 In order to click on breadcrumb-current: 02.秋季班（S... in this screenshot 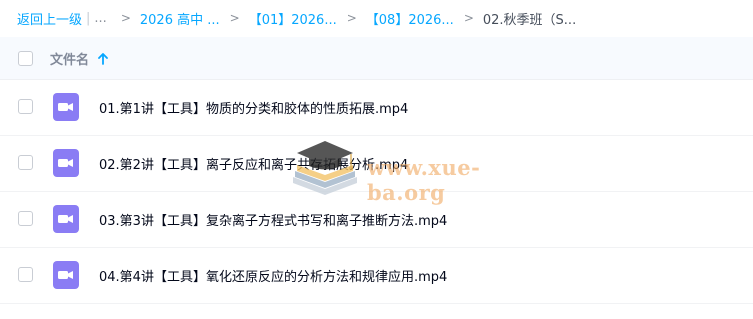, I will do `click(529, 20)`.